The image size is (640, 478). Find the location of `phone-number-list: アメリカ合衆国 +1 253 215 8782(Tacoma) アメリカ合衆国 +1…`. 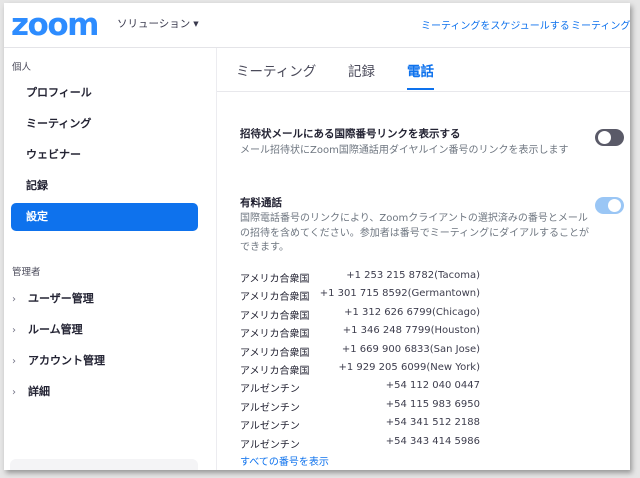

phone-number-list: アメリカ合衆国 +1 253 215 8782(Tacoma) アメリカ合衆国 +1… is located at coordinates (360, 362).